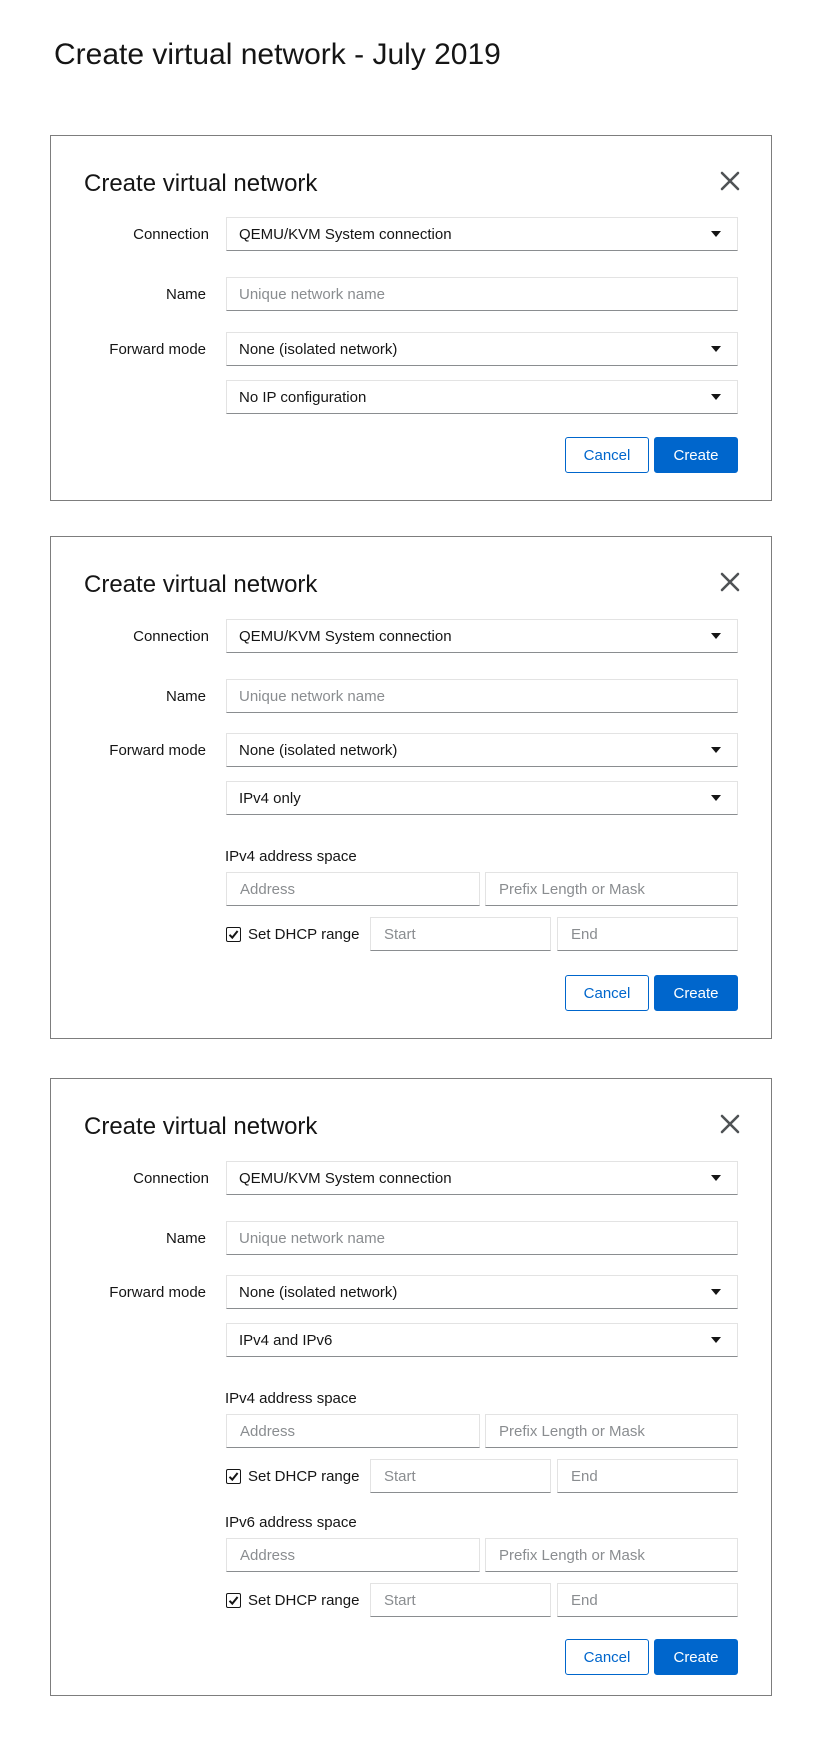  Describe the element at coordinates (482, 397) in the screenshot. I see `ip-config-select: No IP configuration` at that location.